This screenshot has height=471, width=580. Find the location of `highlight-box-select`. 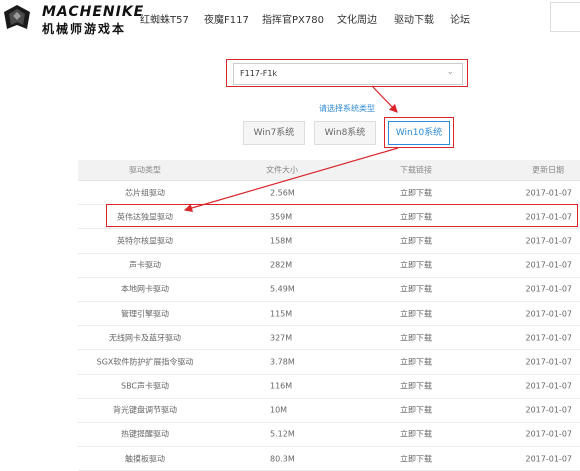

highlight-box-select is located at coordinates (347, 73).